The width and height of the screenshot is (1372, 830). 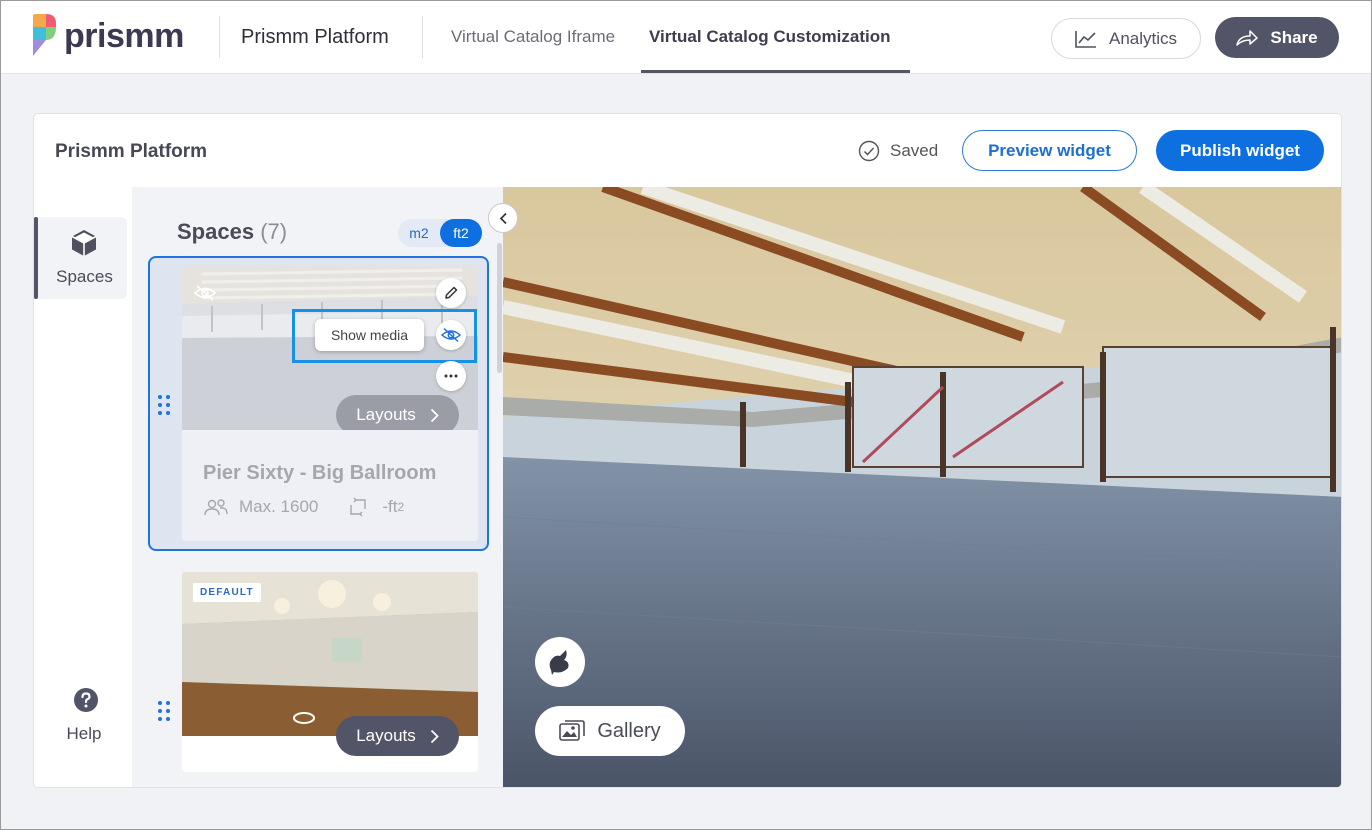 I want to click on panel-scrollbar, so click(x=499, y=308).